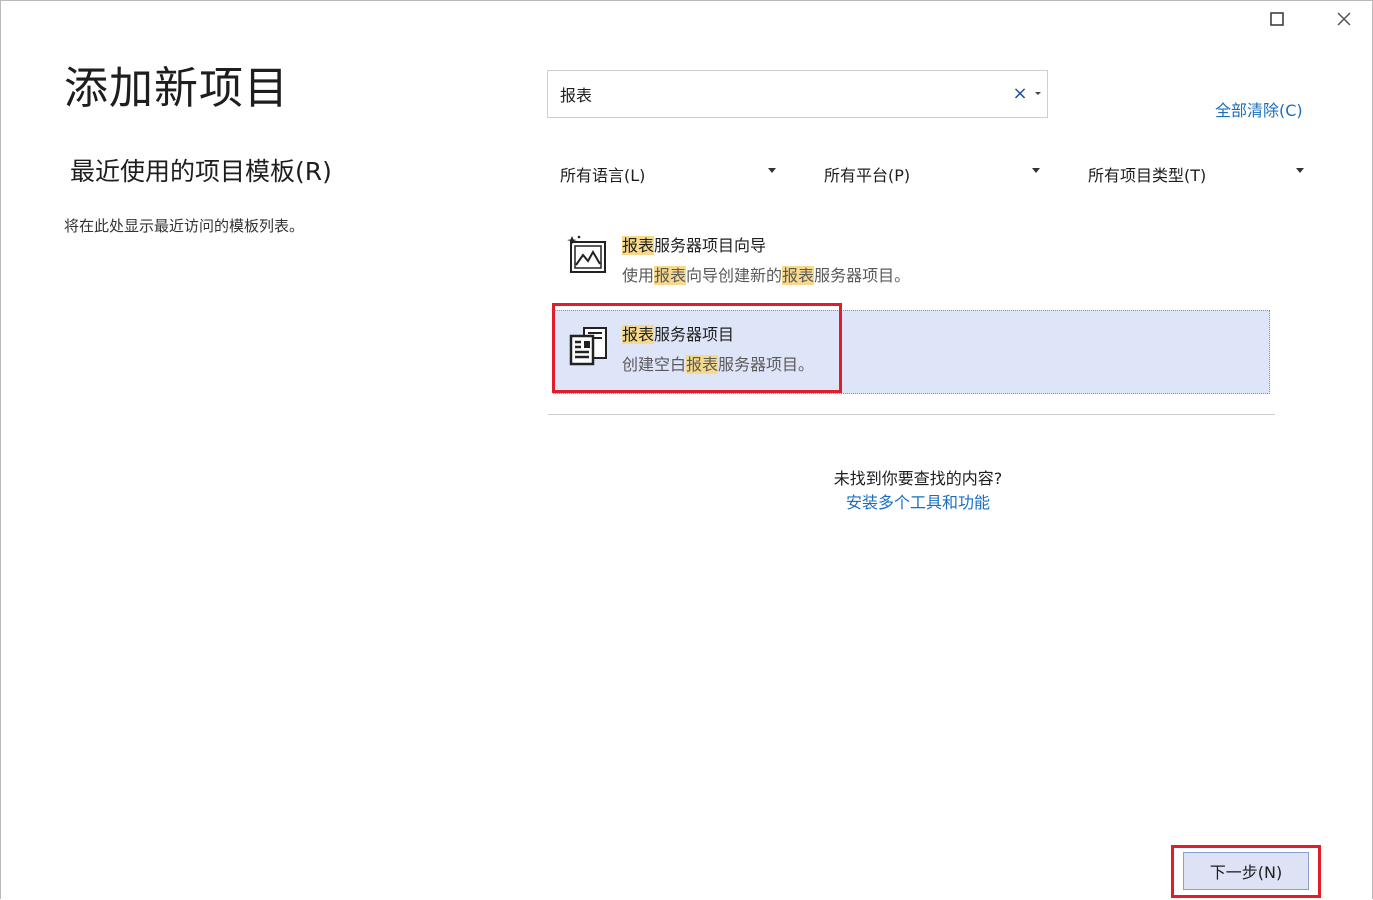 The width and height of the screenshot is (1373, 900). What do you see at coordinates (638, 275) in the screenshot?
I see `desc-text: 使用` at bounding box center [638, 275].